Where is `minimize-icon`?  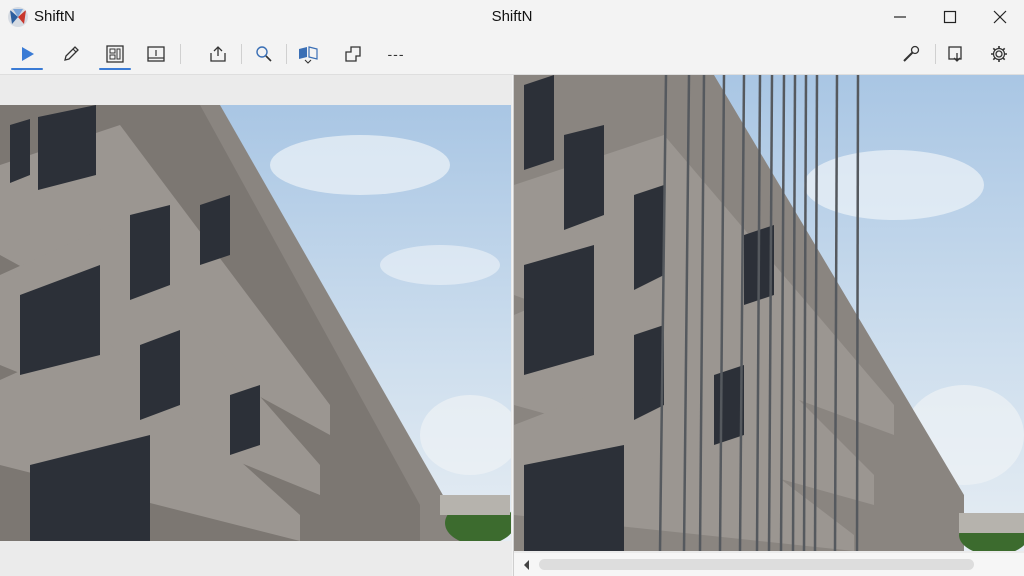 minimize-icon is located at coordinates (900, 17).